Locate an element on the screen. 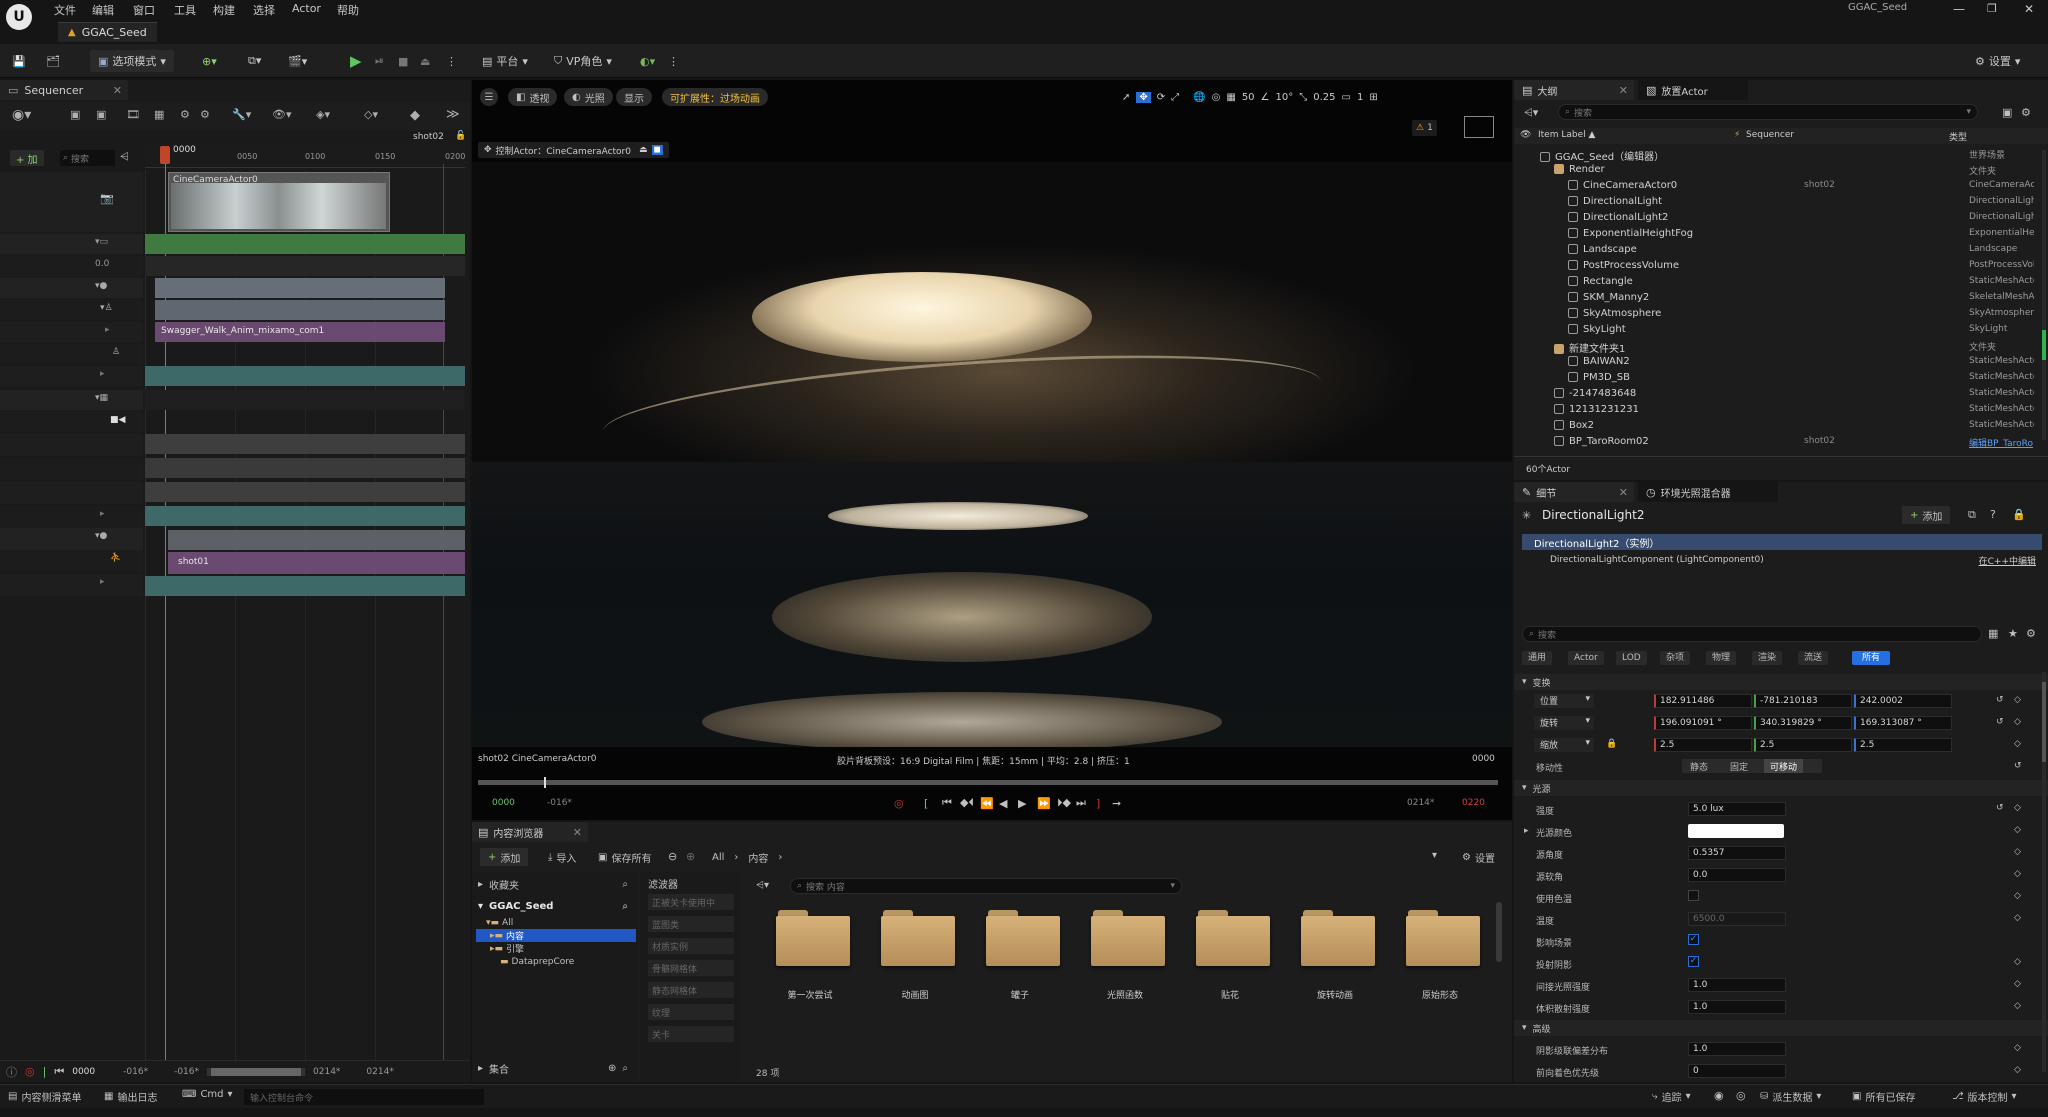 This screenshot has height=1117, width=2048. record-icon: ◉ is located at coordinates (1719, 1095).